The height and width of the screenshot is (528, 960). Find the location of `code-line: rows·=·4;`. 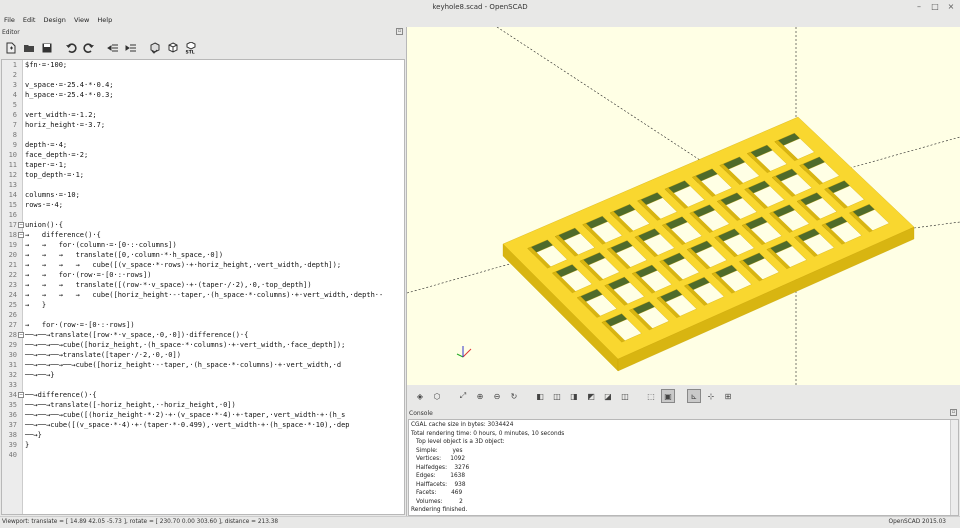

code-line: rows·=·4; is located at coordinates (214, 205).